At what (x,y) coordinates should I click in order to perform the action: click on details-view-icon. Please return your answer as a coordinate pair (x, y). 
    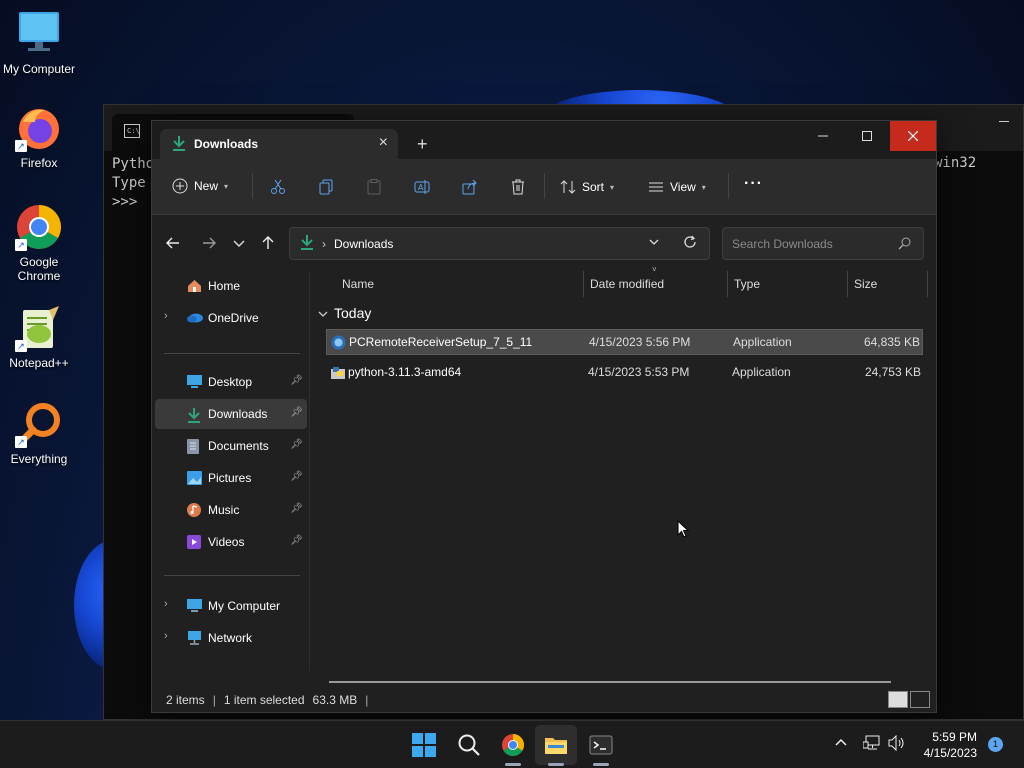
    Looking at the image, I should click on (898, 699).